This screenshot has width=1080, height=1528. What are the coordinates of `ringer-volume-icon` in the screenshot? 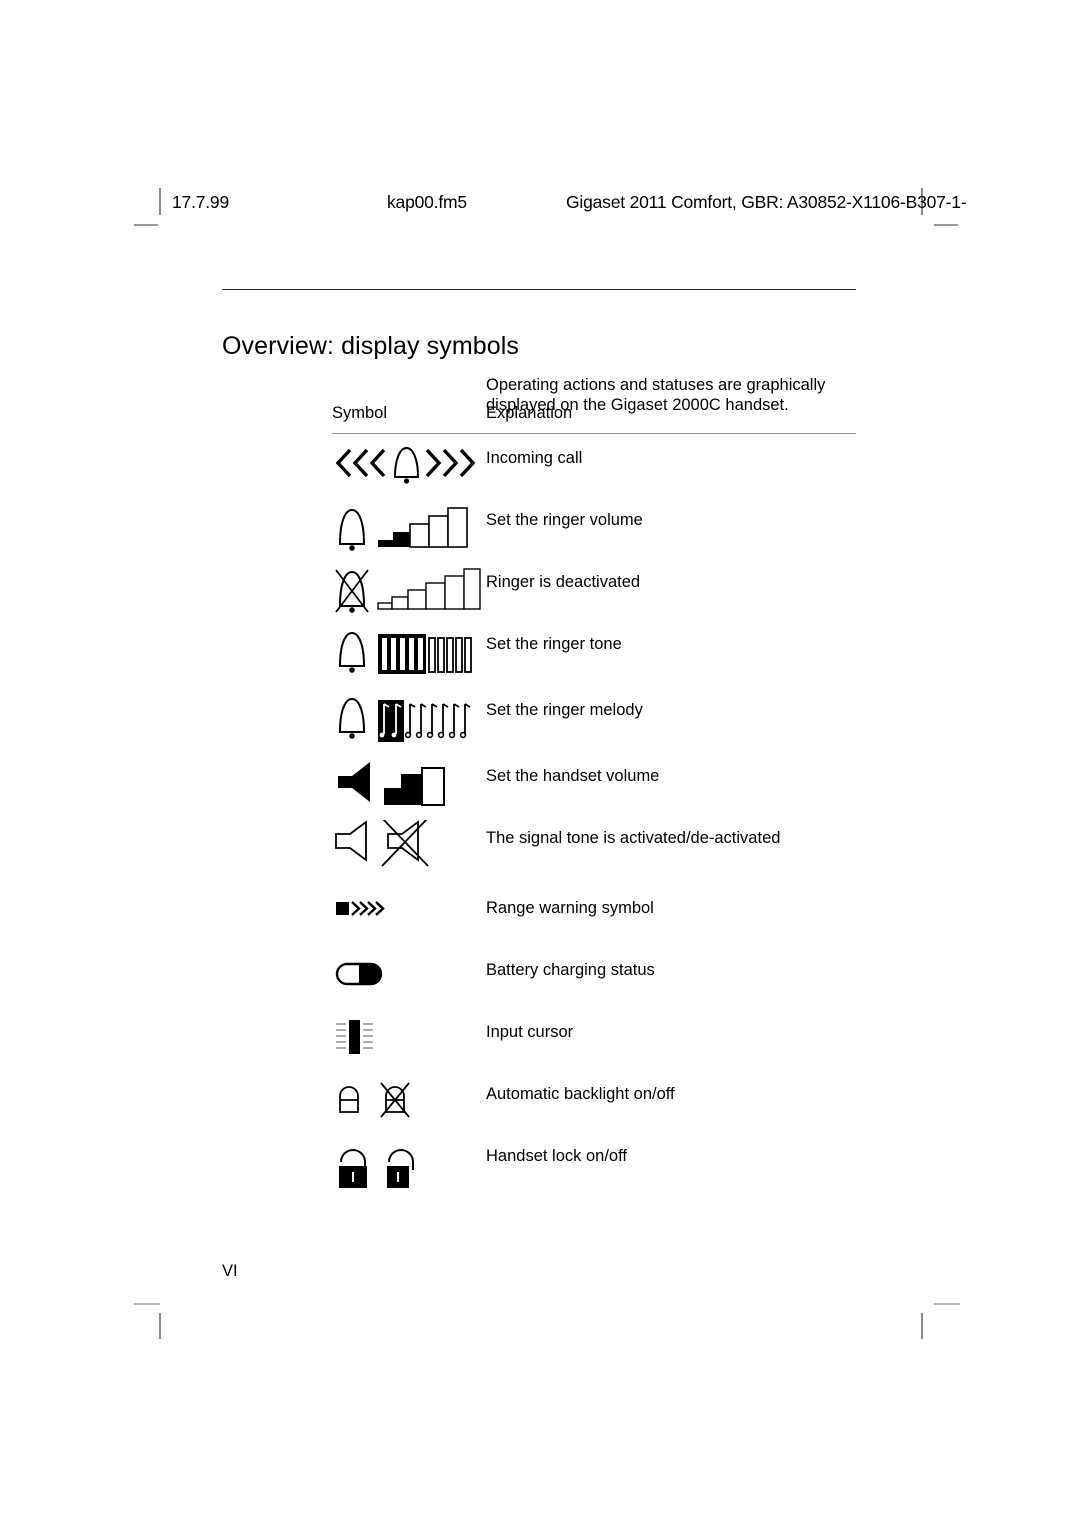 It's located at (403, 529).